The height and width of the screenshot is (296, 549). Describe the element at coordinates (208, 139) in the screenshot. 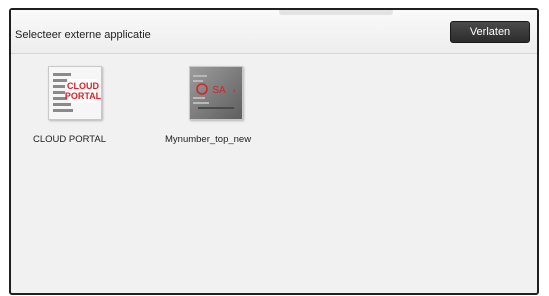

I see `app-label-mynumber: Mynumber_top_new` at that location.